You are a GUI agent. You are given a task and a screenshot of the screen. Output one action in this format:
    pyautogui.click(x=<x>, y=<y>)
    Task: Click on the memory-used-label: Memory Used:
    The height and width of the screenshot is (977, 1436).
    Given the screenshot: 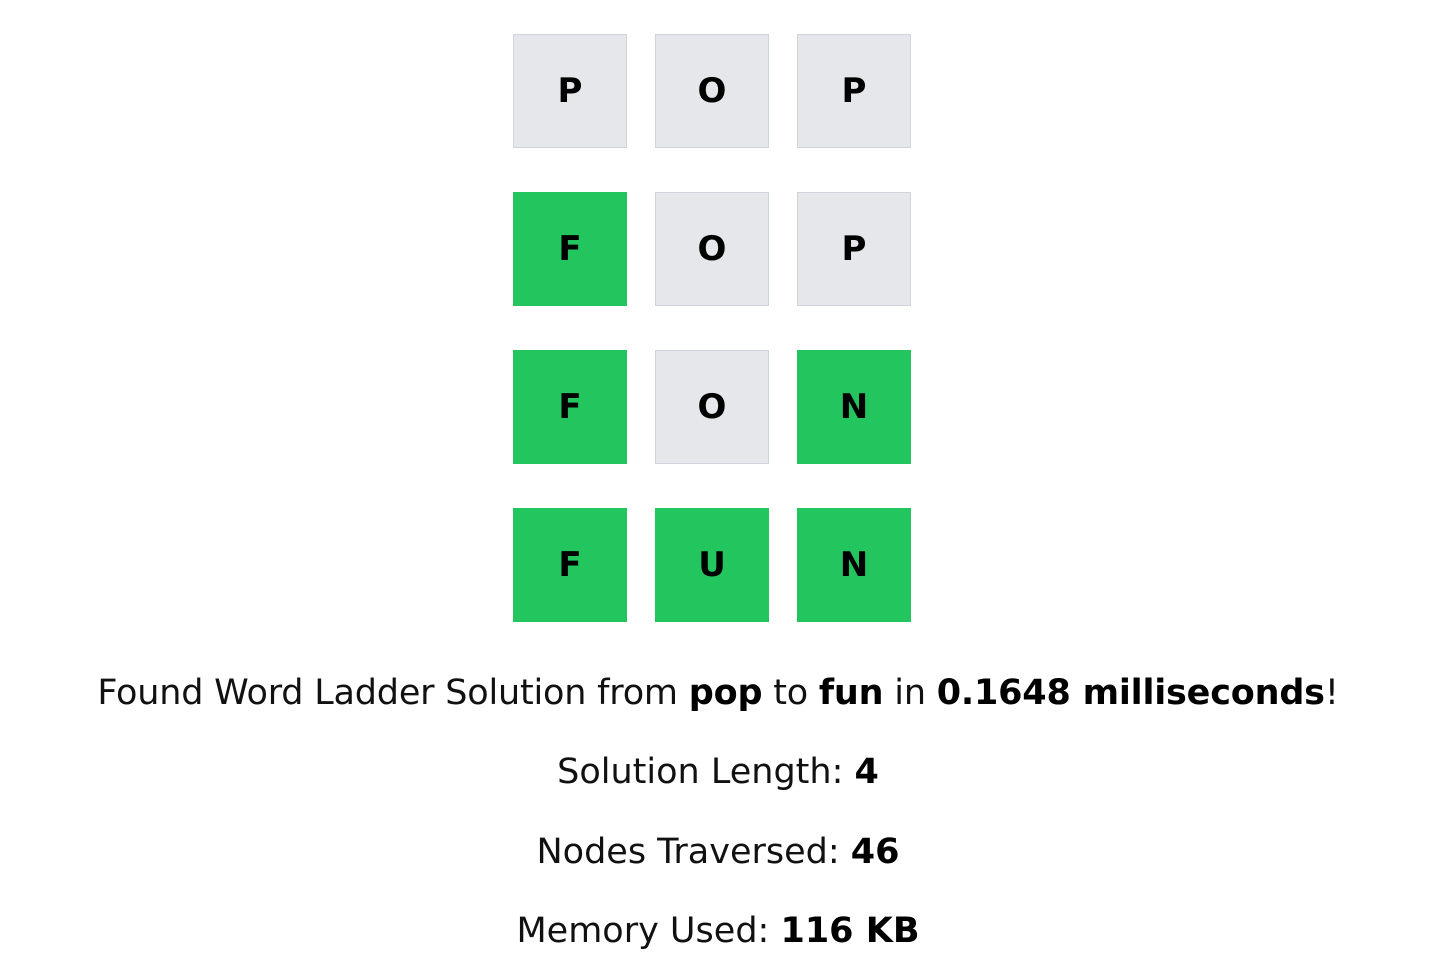 What is the action you would take?
    pyautogui.click(x=648, y=931)
    